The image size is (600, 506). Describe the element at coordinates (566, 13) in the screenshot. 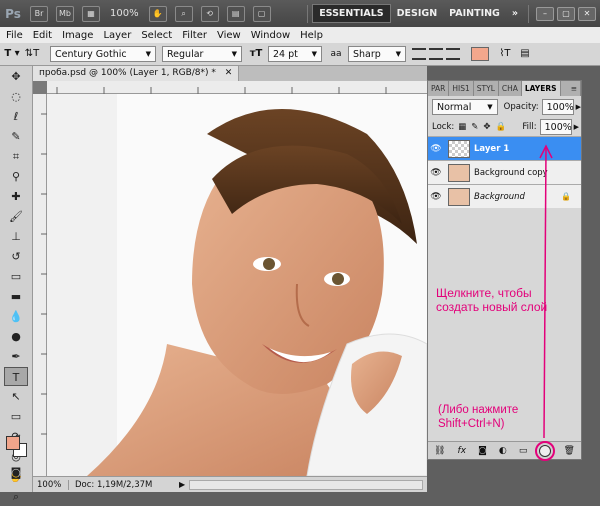

I see `maximize-icon: ▢` at that location.